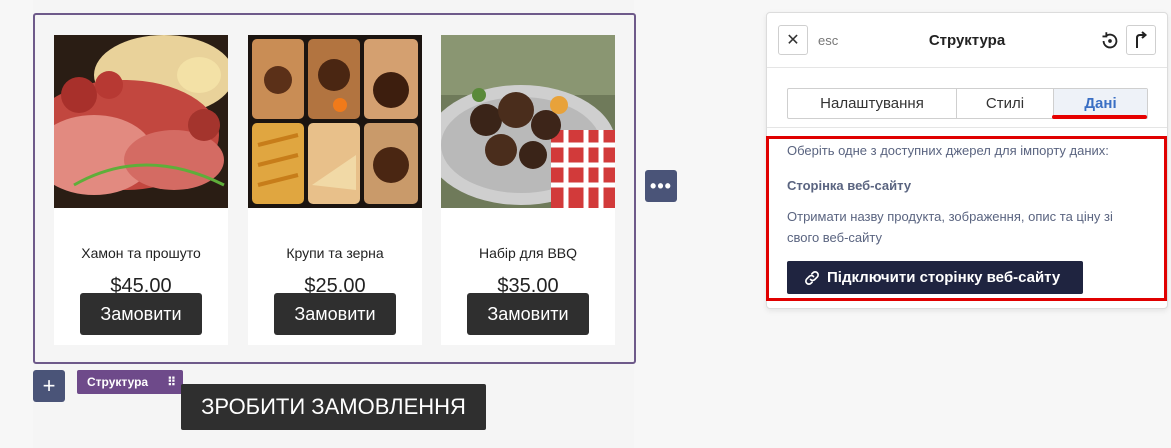 The height and width of the screenshot is (448, 1171). I want to click on history-icon, so click(1110, 41).